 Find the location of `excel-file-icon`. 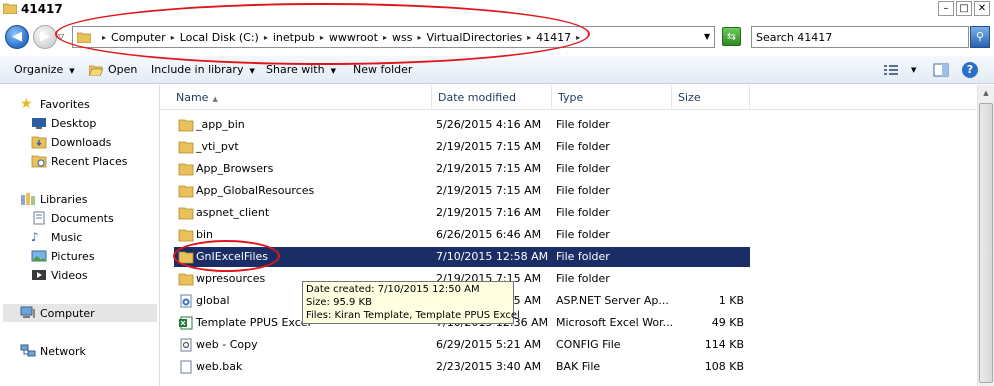

excel-file-icon is located at coordinates (186, 323).